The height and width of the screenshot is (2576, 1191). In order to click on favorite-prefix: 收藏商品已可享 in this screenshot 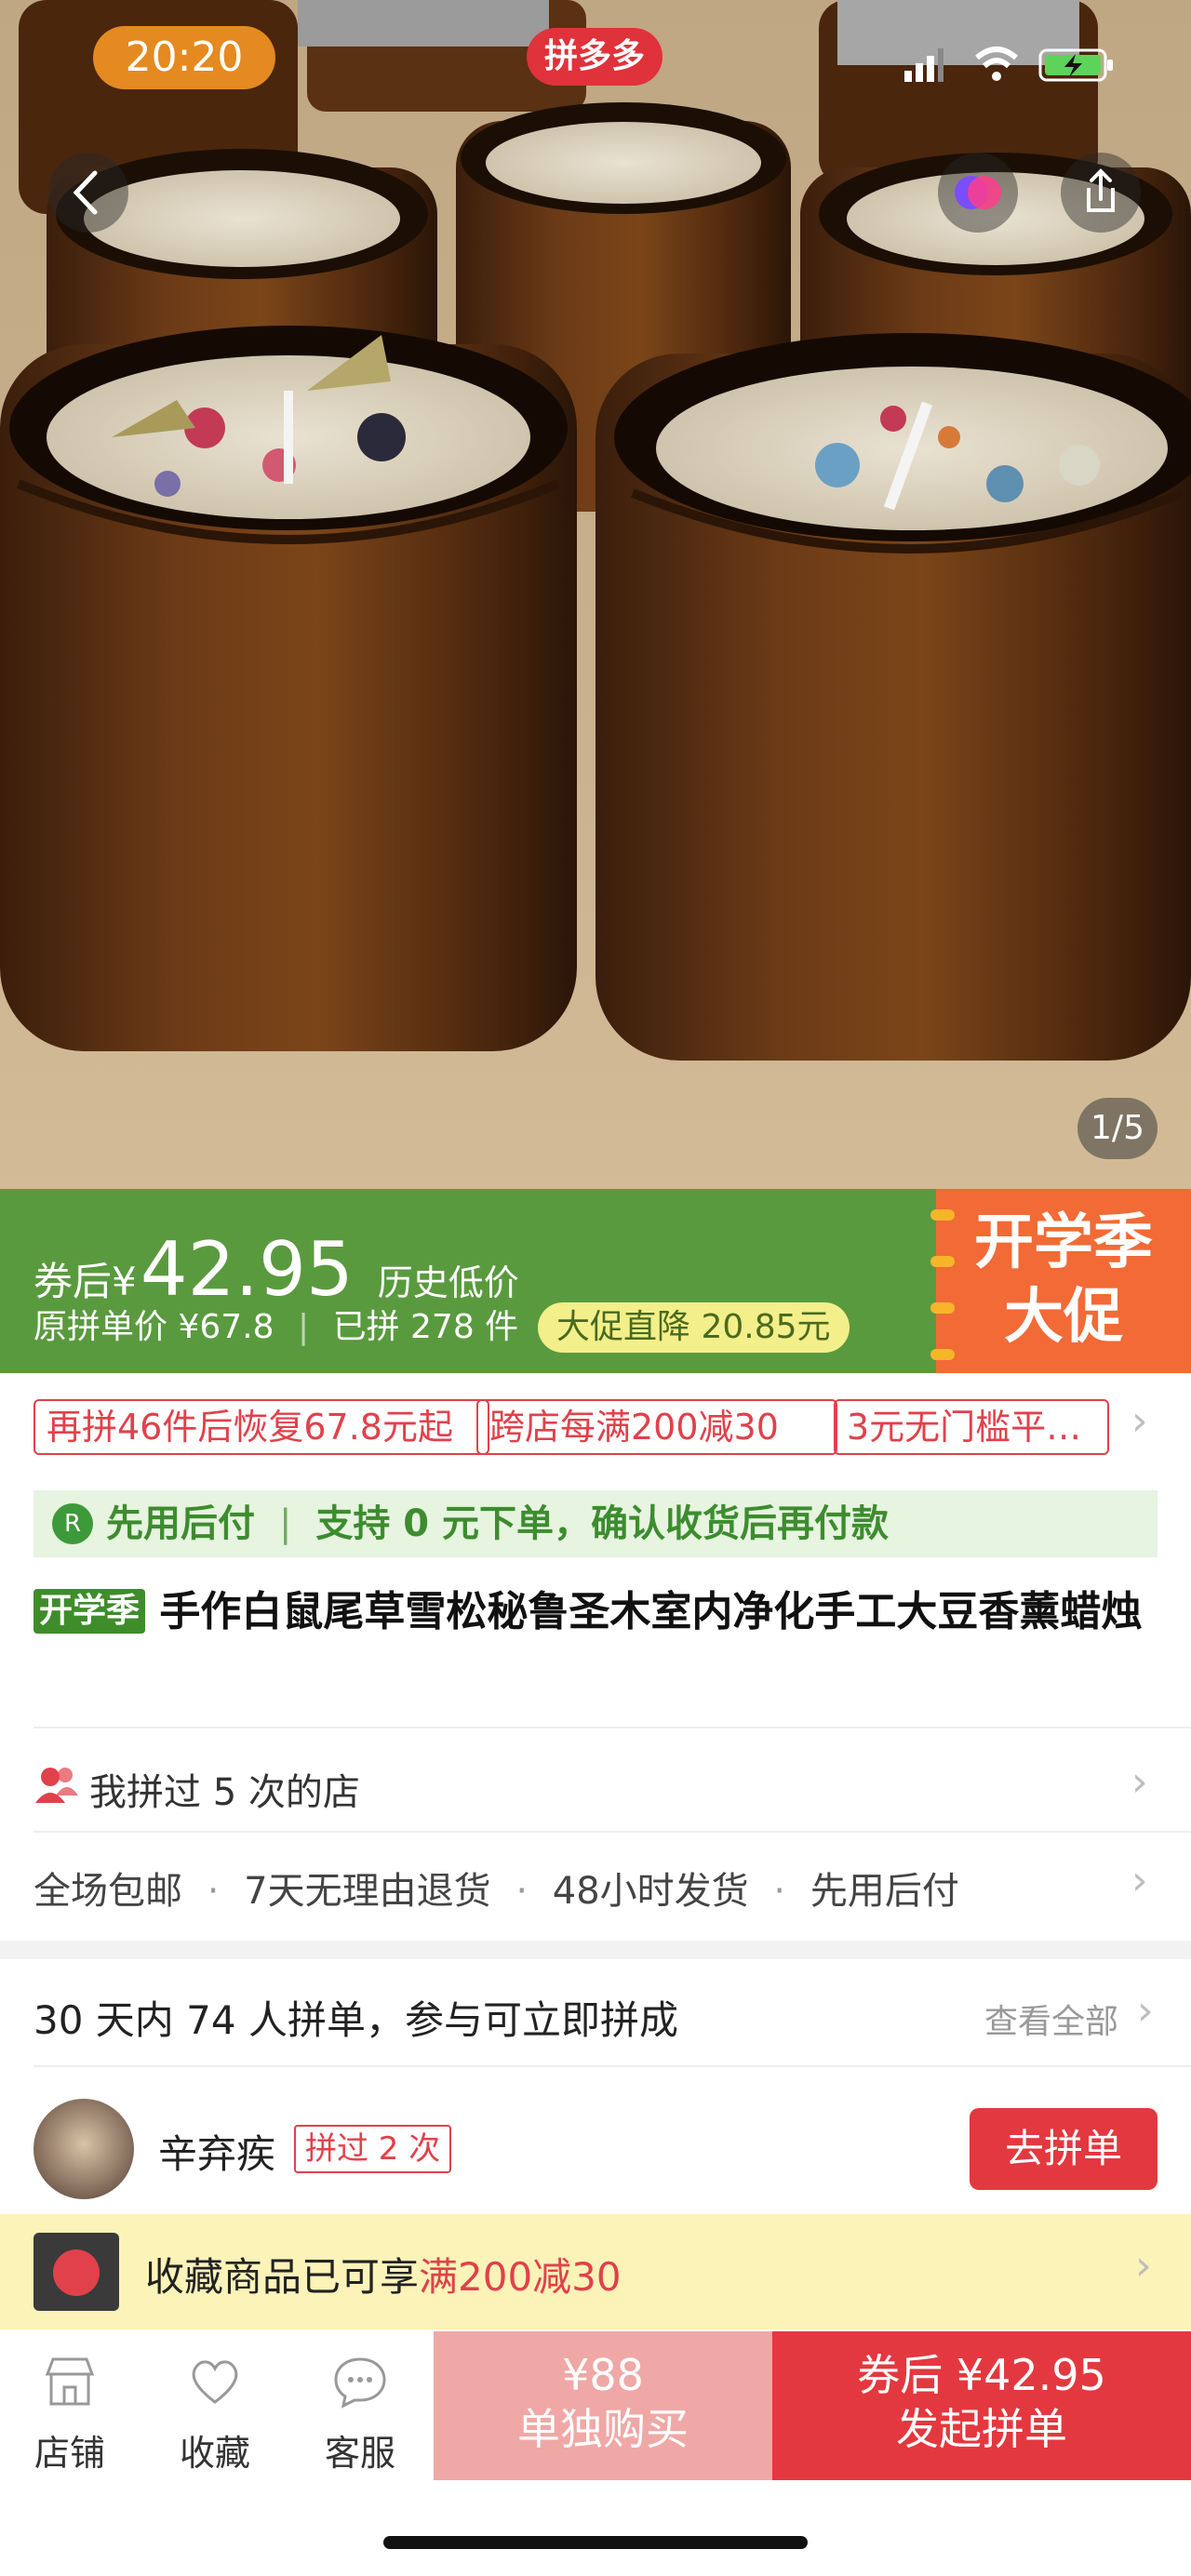, I will do `click(282, 2277)`.